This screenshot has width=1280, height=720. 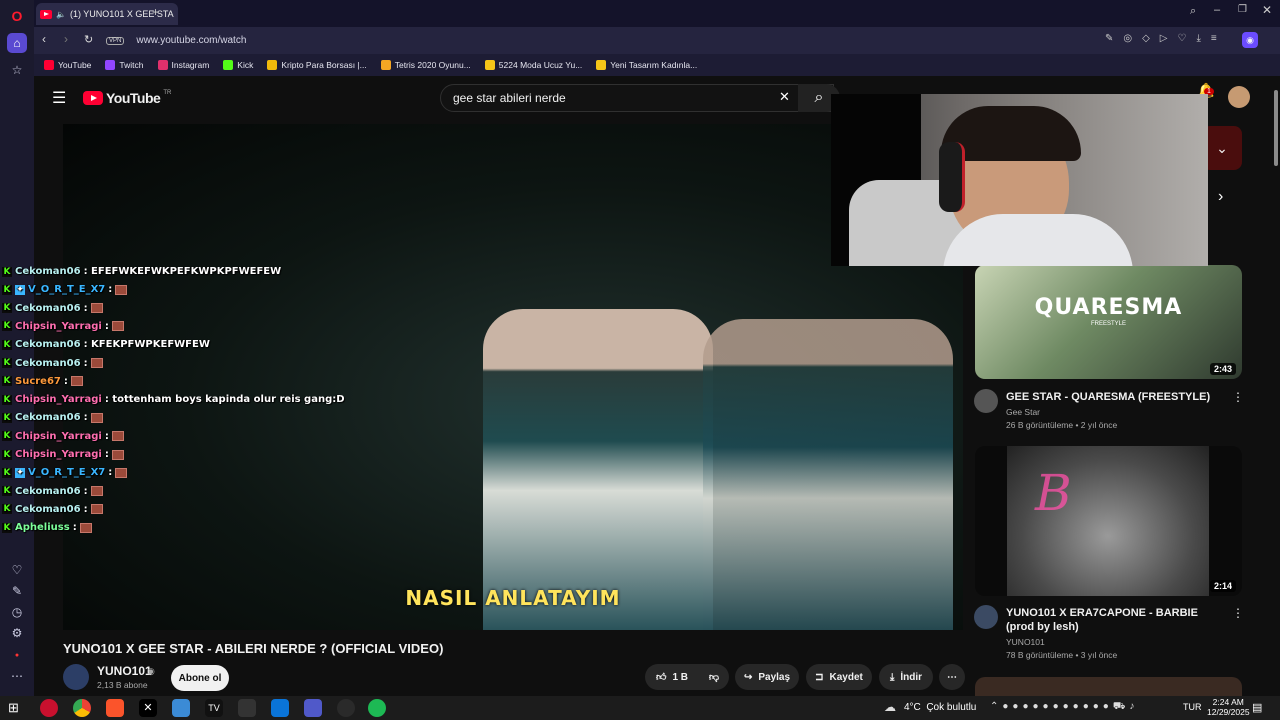 I want to click on clock: 2:24 AM 12/29/2025, so click(x=1228, y=707).